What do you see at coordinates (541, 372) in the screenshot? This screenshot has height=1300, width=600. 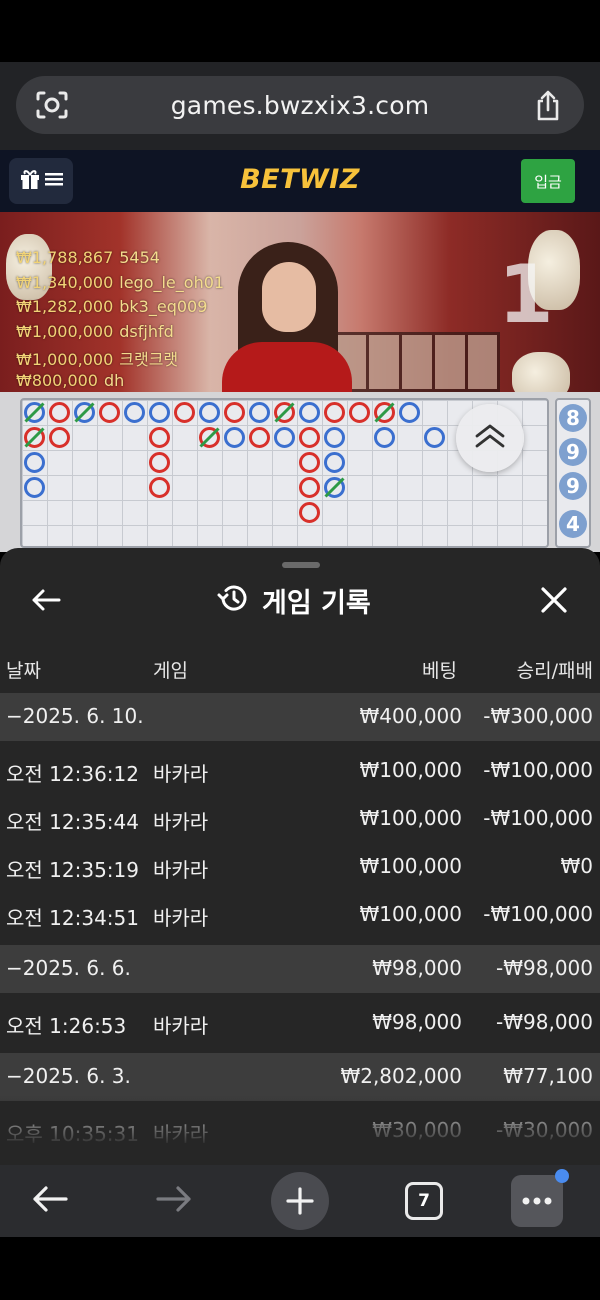 I see `lantern-decoration` at bounding box center [541, 372].